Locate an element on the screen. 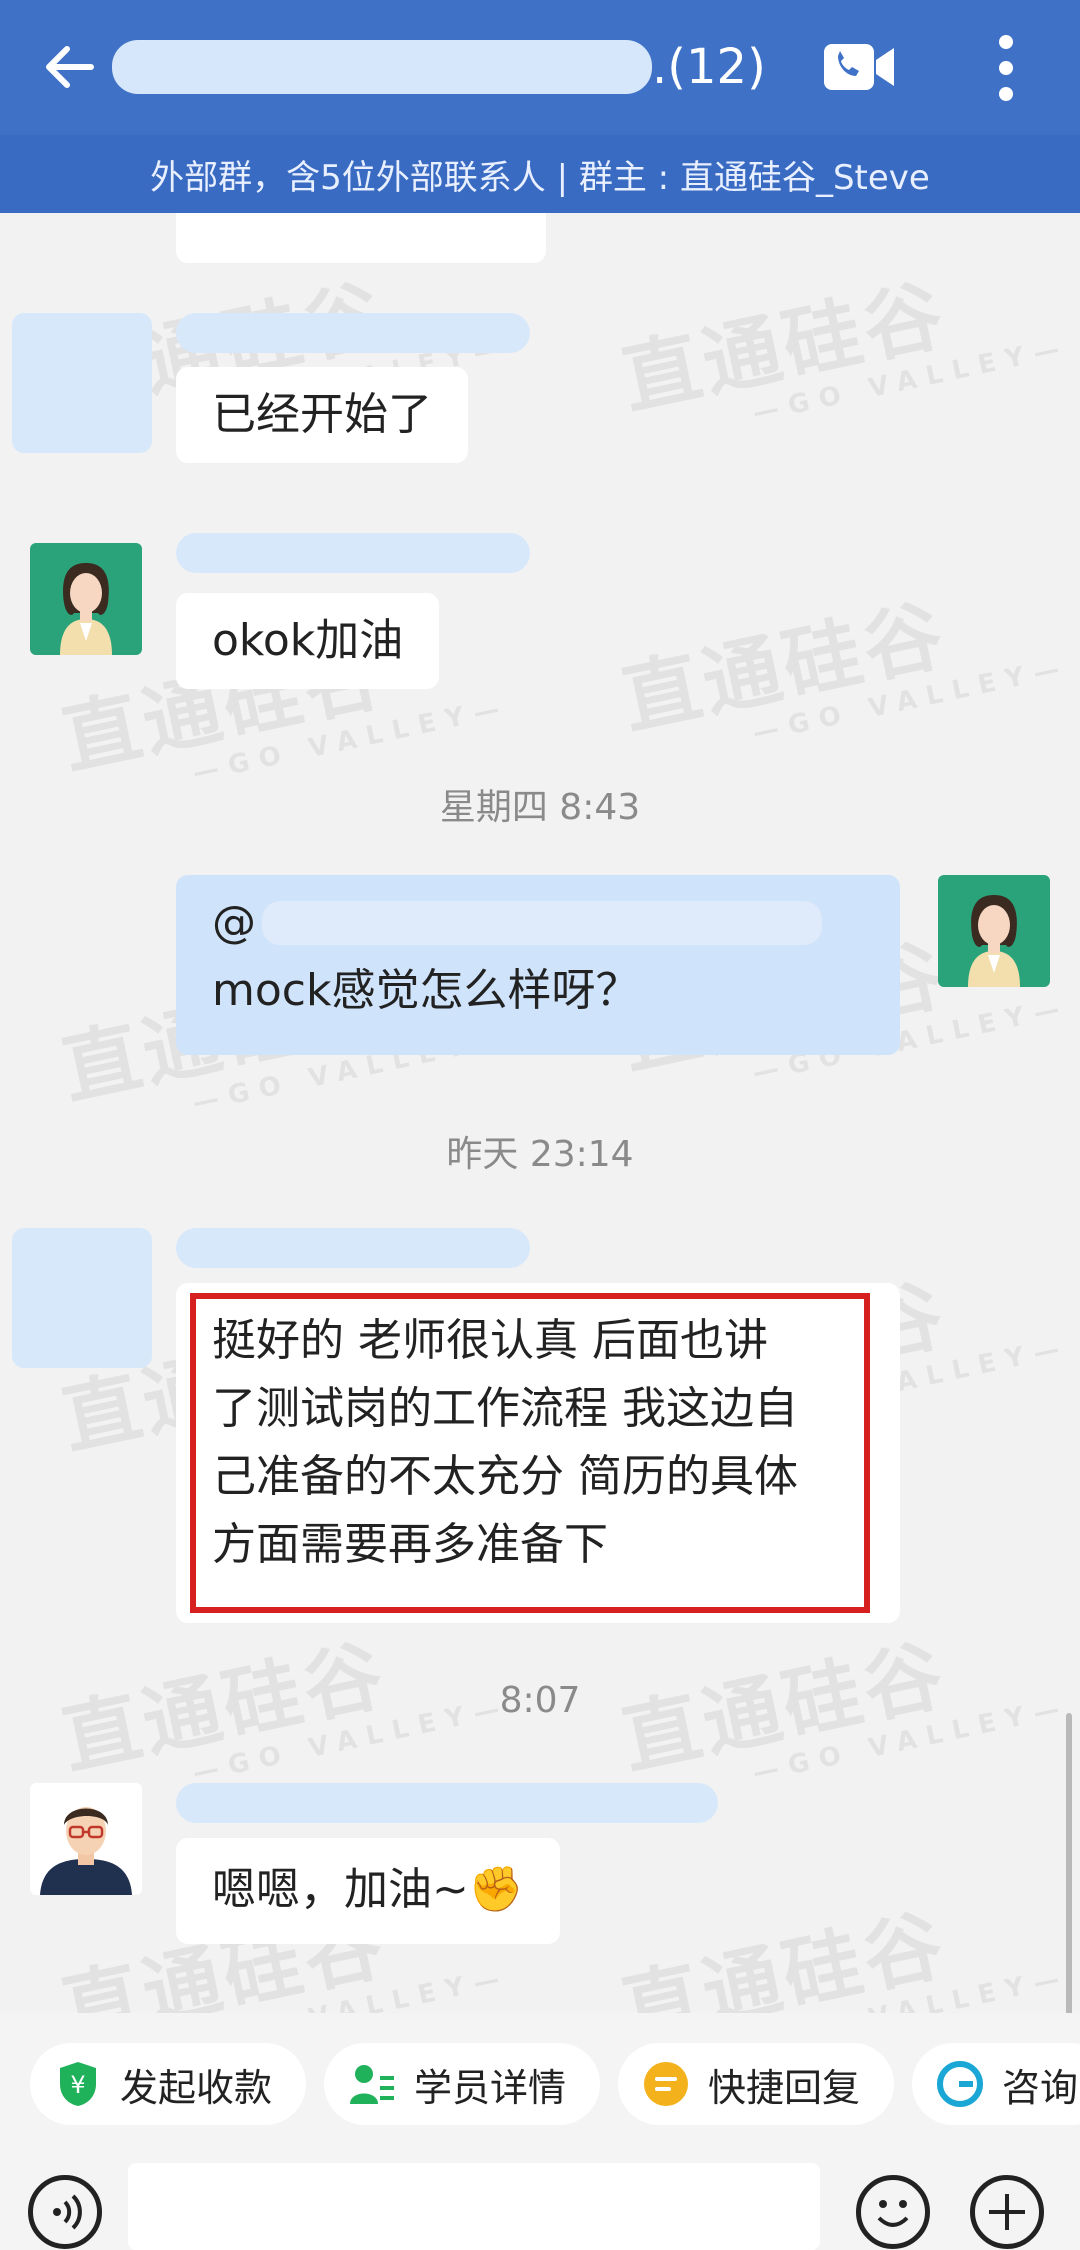  message-bubble: 嗯嗯，加油~✊ is located at coordinates (368, 1891).